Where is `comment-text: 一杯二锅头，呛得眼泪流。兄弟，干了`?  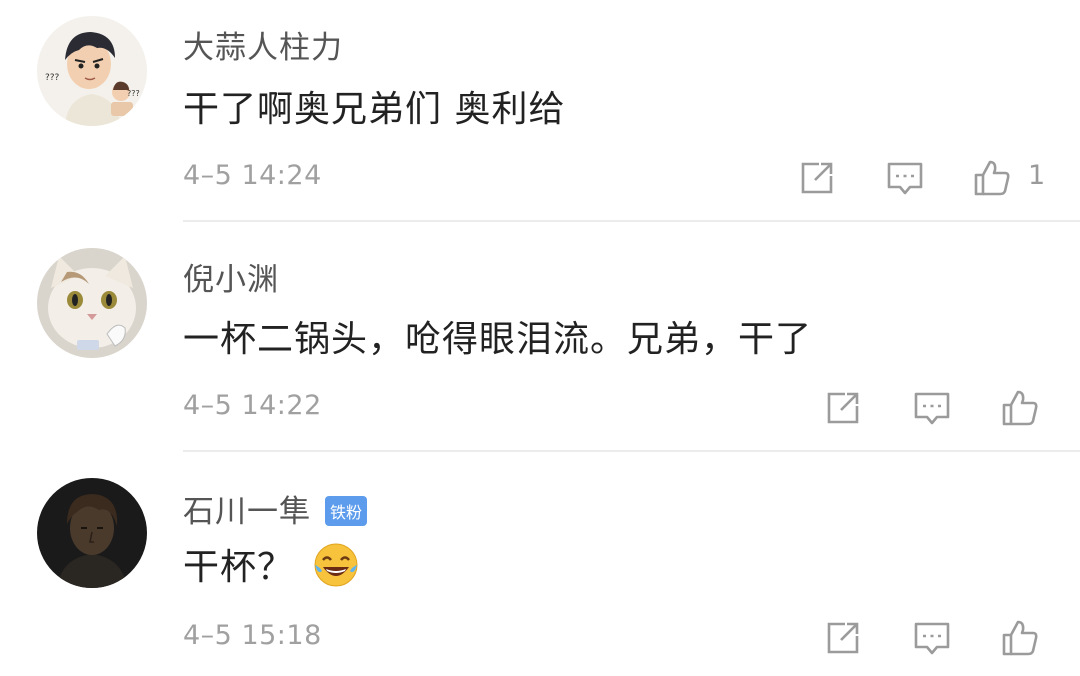 comment-text: 一杯二锅头，呛得眼泪流。兄弟，干了 is located at coordinates (498, 339).